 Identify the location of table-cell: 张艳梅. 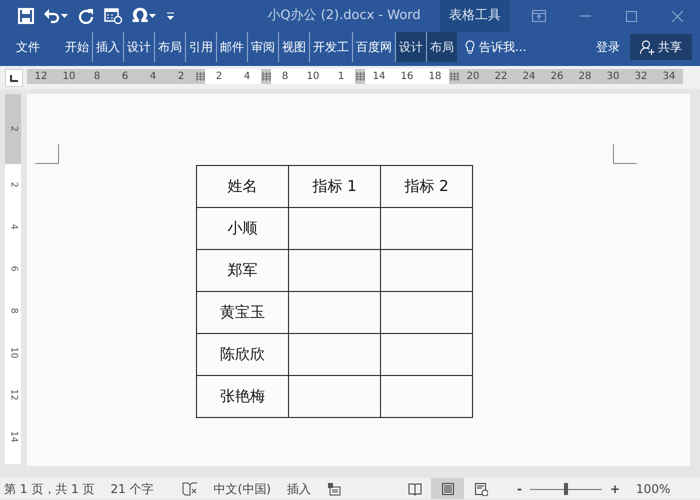
(242, 397).